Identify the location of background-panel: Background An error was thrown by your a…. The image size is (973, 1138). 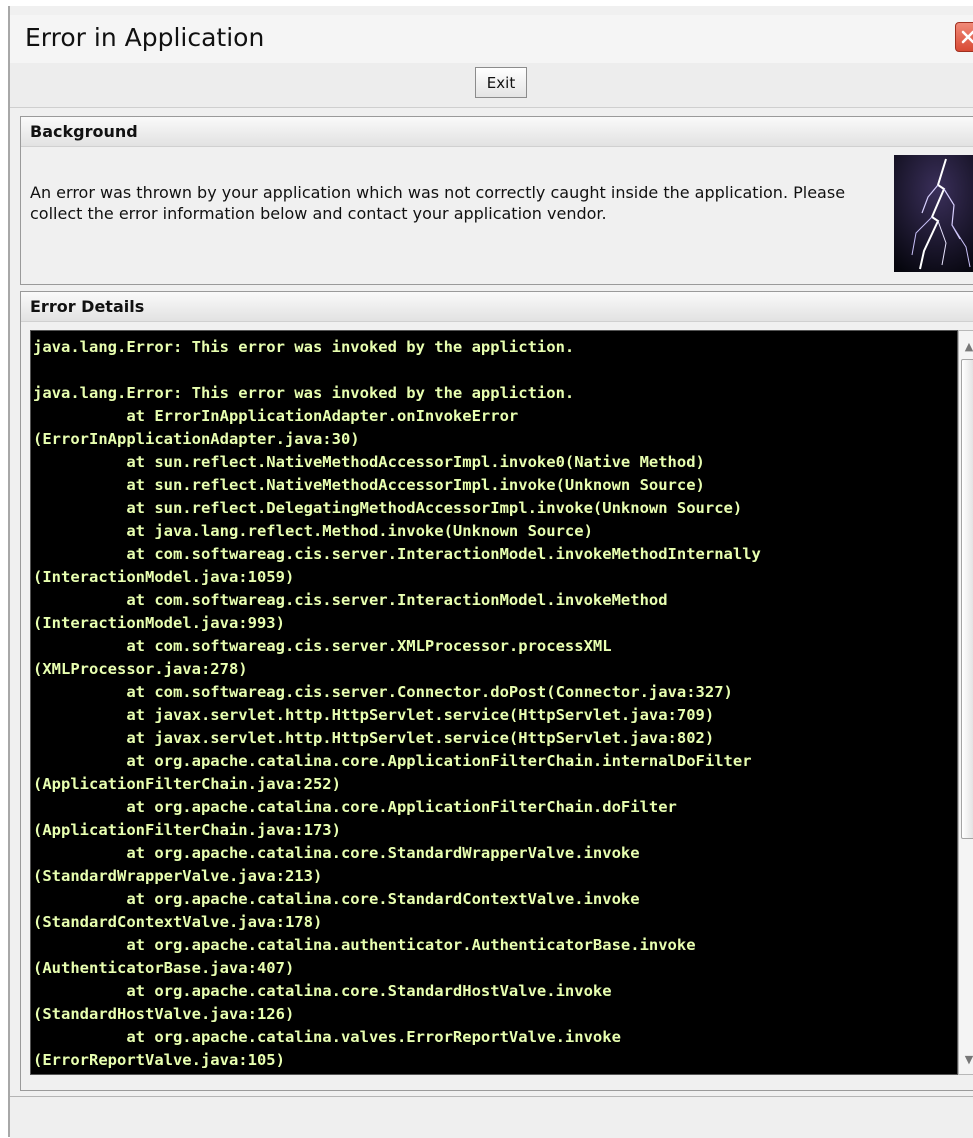
(496, 200).